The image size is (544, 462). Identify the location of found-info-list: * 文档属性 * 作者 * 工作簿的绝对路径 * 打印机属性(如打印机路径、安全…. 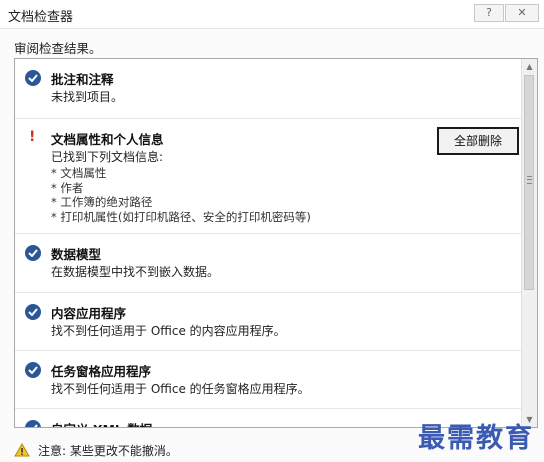
(181, 195).